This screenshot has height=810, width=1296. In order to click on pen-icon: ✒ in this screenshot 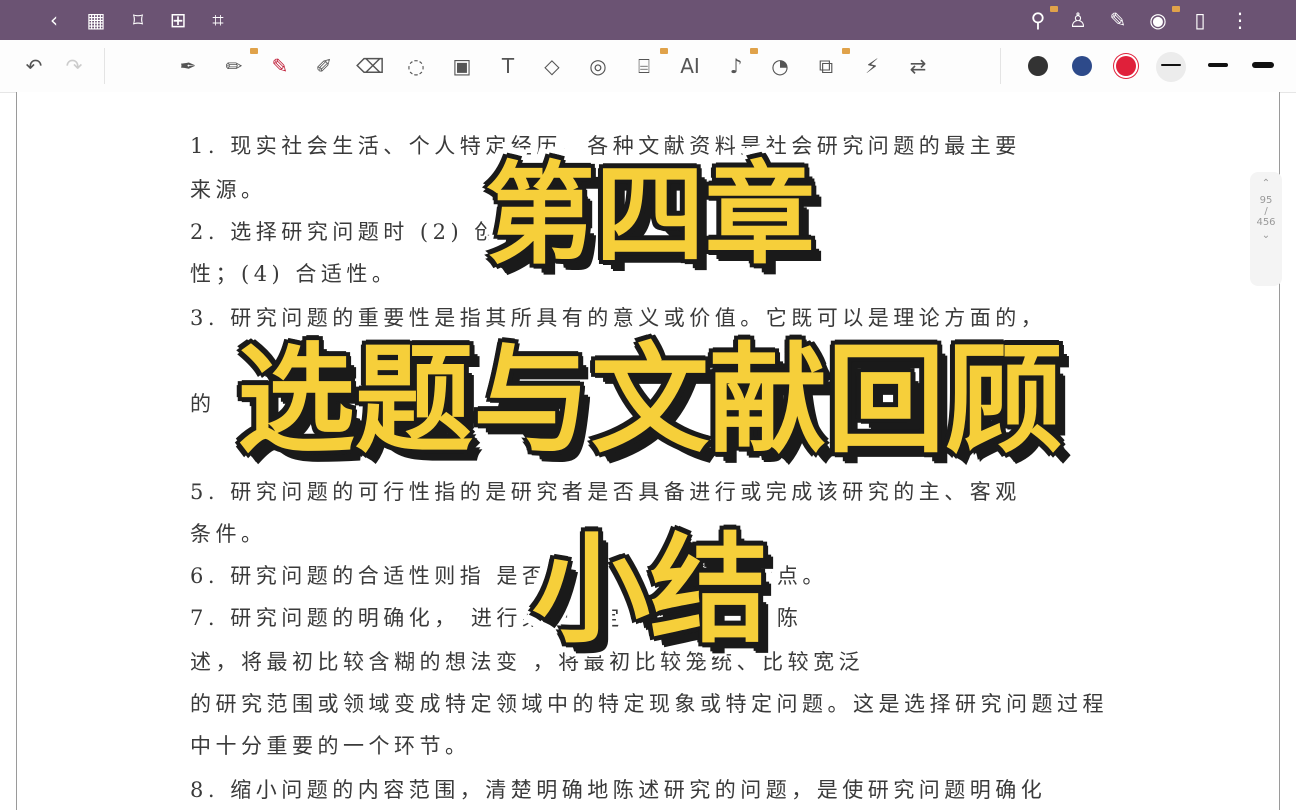, I will do `click(188, 66)`.